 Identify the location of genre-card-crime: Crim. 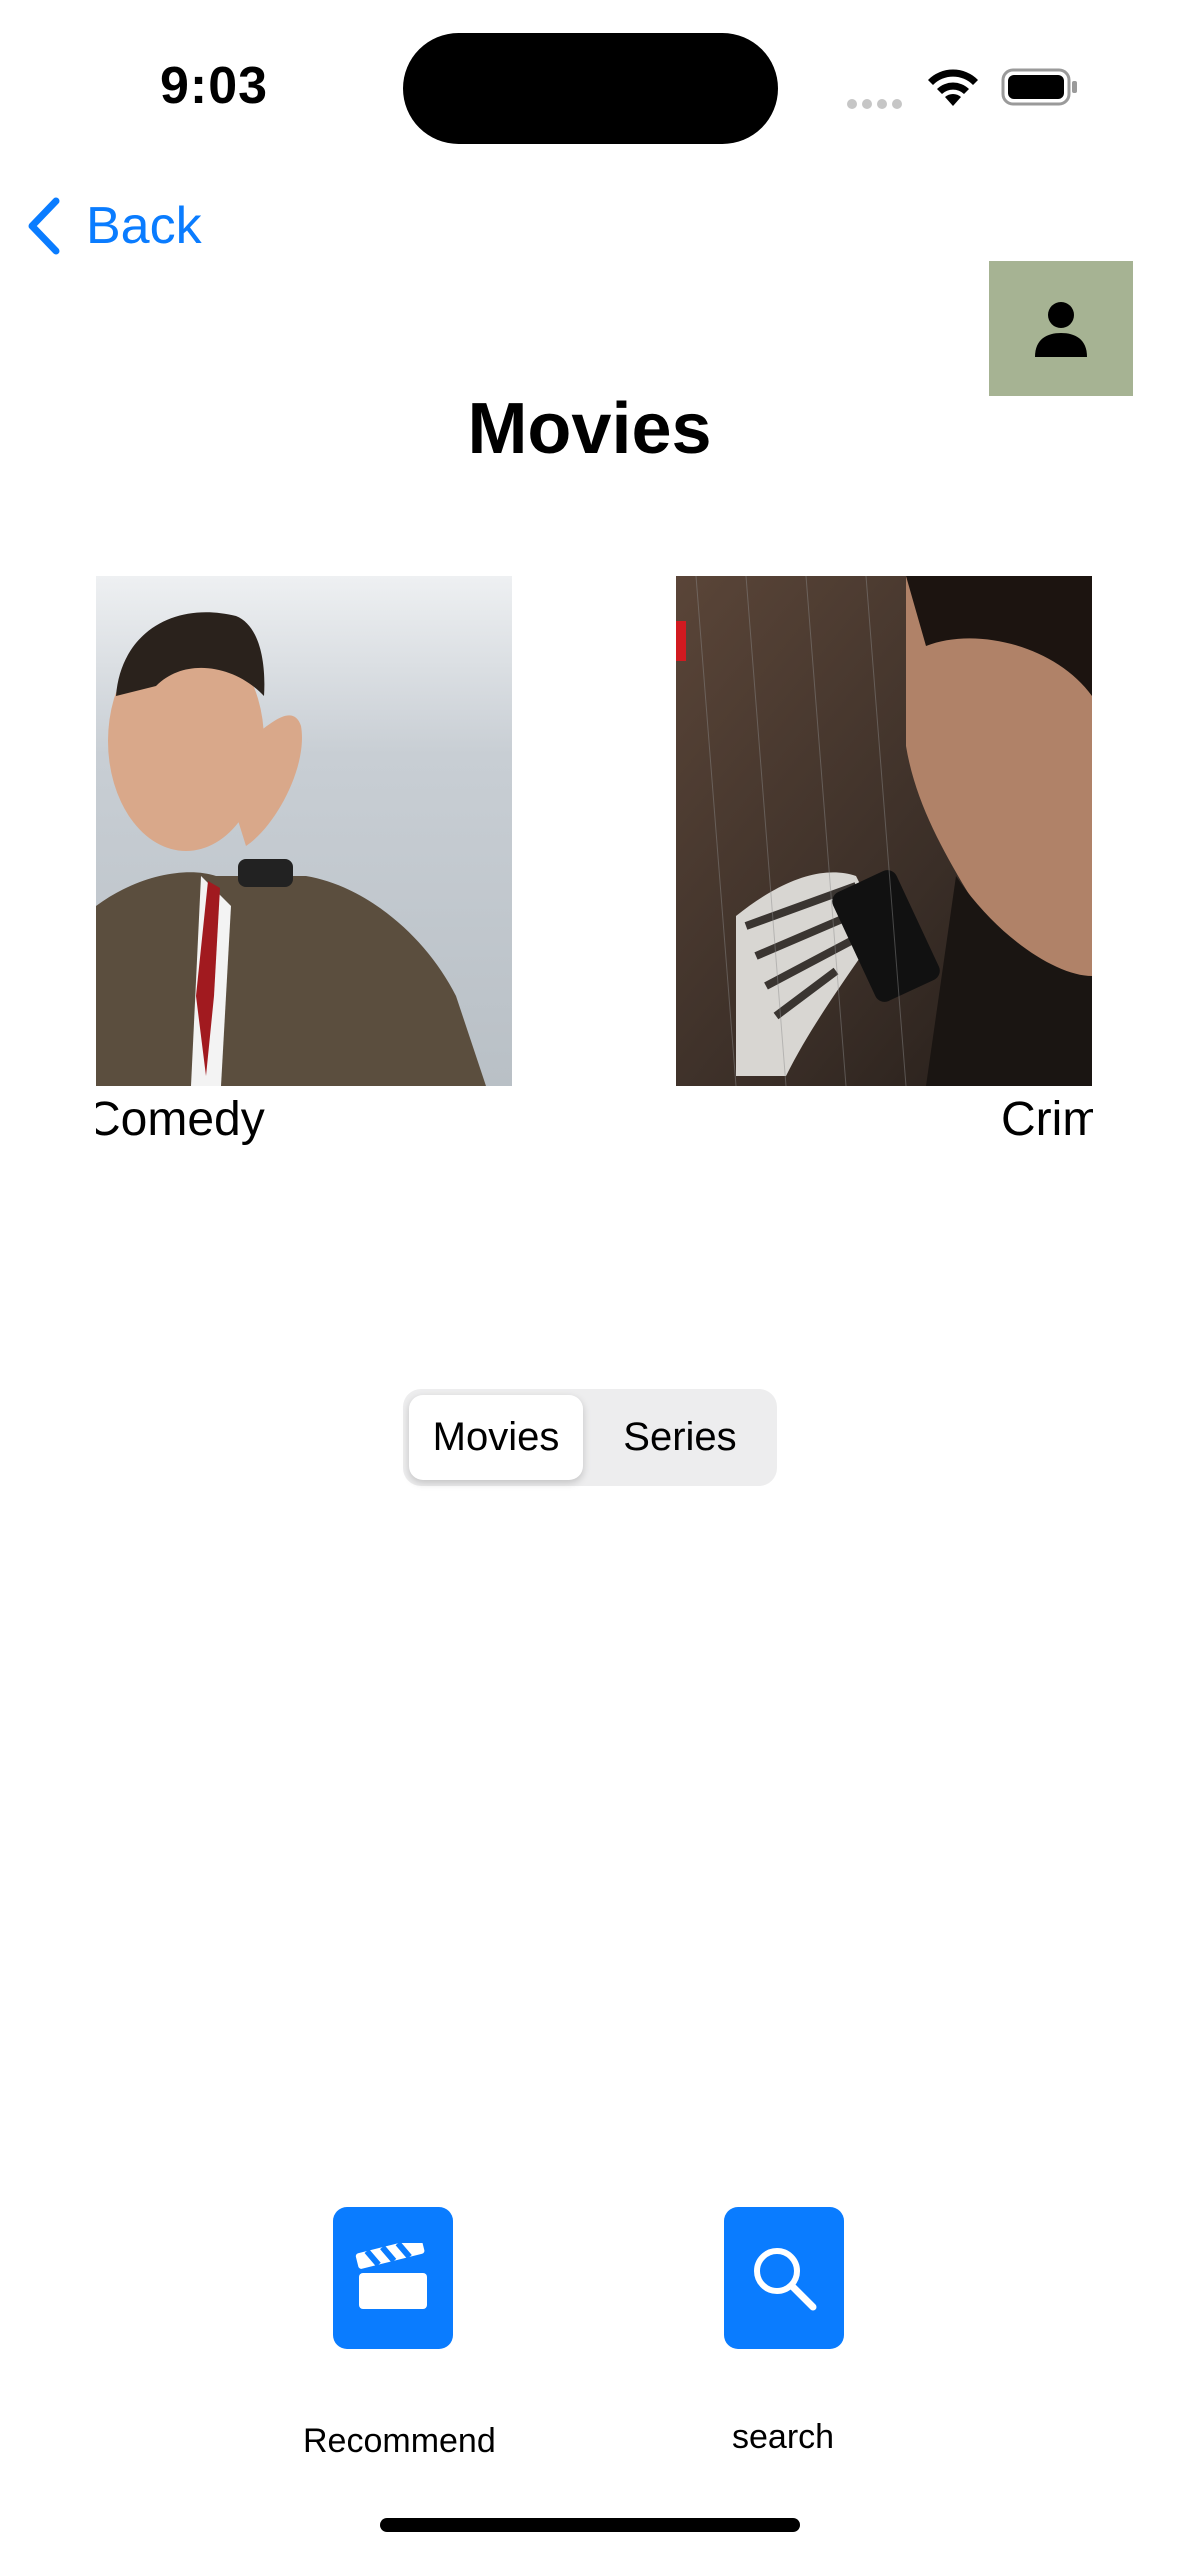
(884, 861).